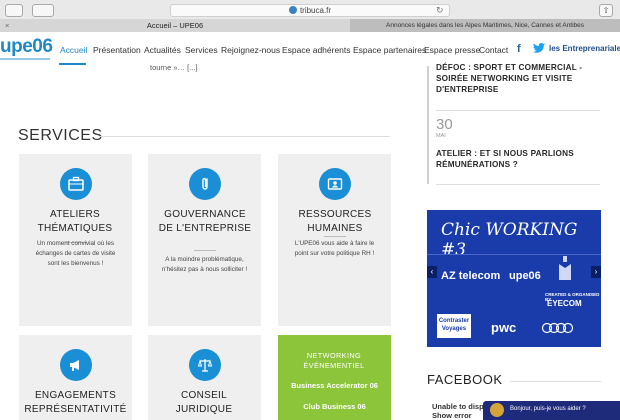 This screenshot has height=420, width=620. What do you see at coordinates (175, 25) in the screenshot?
I see `browser-tab-active: × Accueil – UPE06` at bounding box center [175, 25].